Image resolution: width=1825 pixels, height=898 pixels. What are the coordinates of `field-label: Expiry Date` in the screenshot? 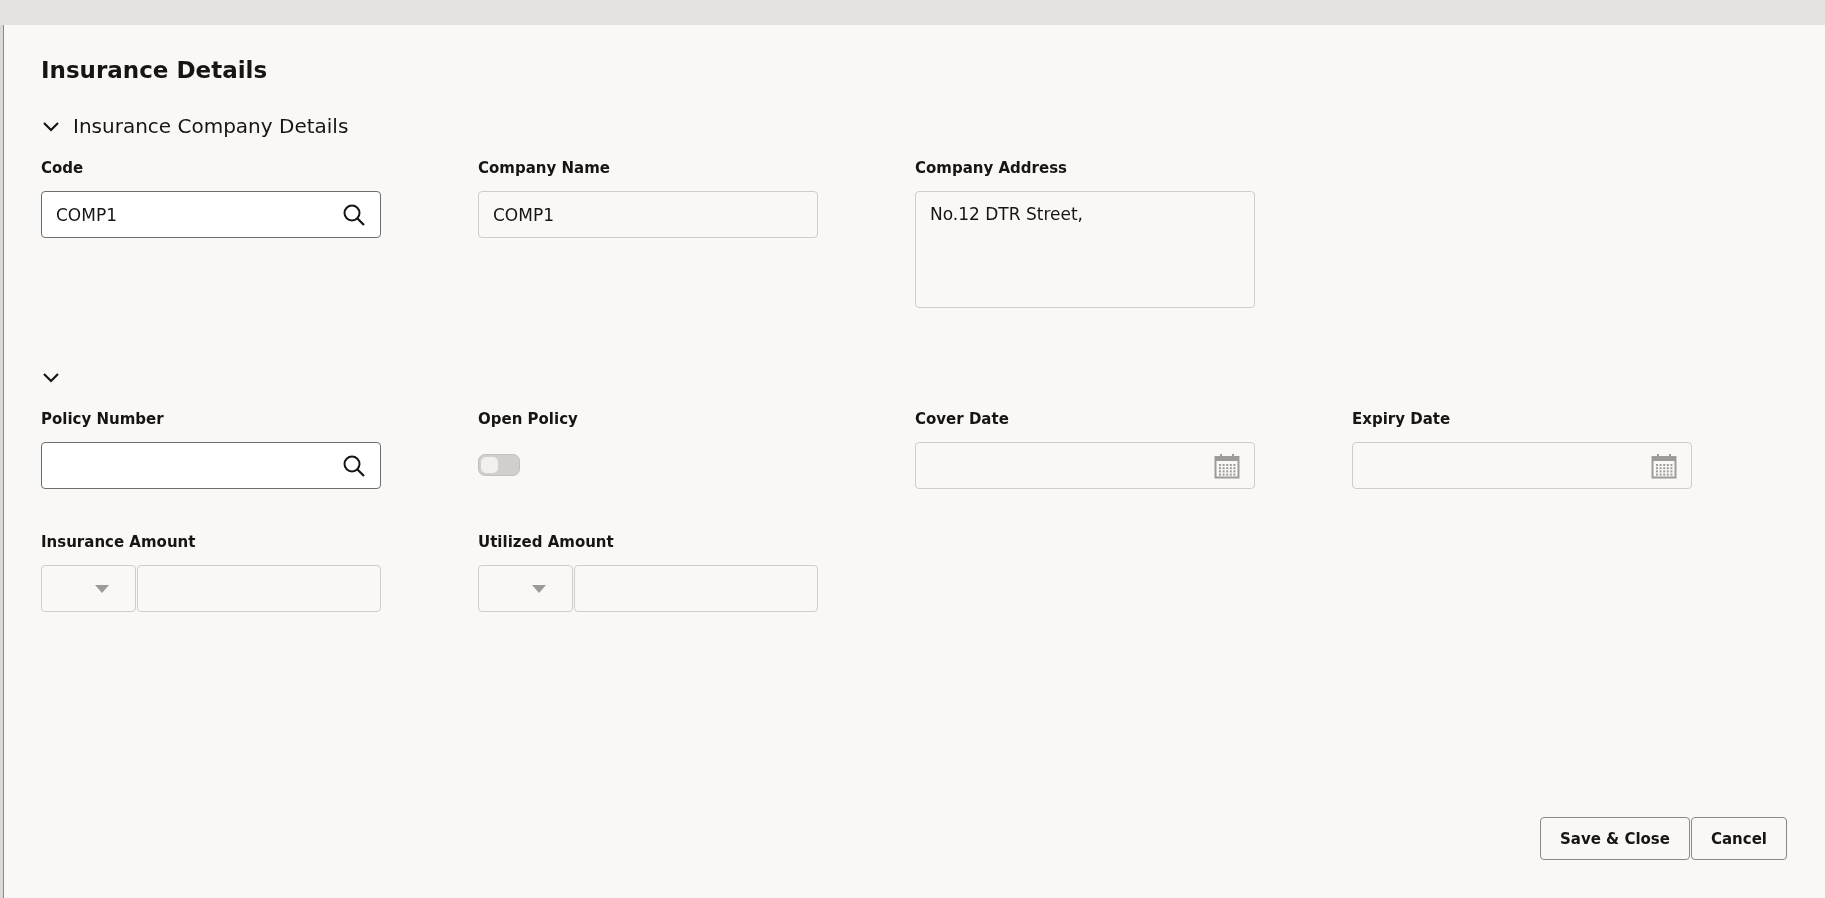 It's located at (1402, 420).